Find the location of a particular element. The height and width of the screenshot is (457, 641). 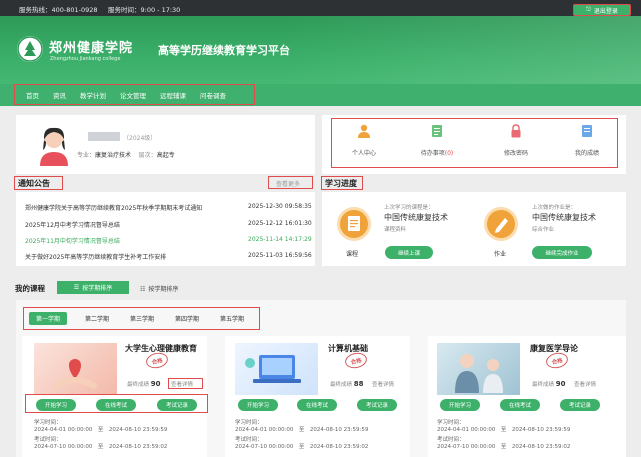

sort-by-term-button: ☰ 按学期排序 is located at coordinates (93, 287).